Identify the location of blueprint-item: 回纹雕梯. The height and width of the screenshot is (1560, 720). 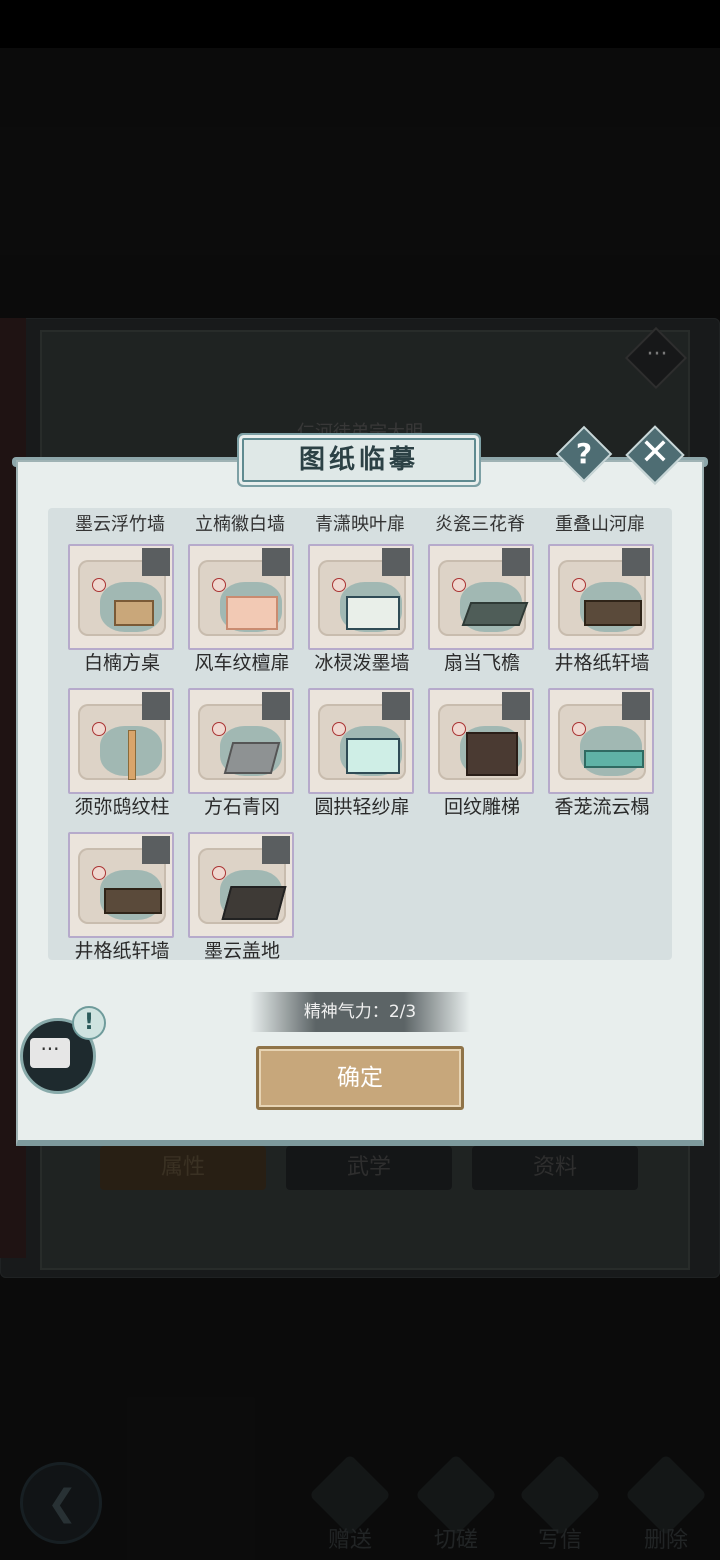
(482, 753).